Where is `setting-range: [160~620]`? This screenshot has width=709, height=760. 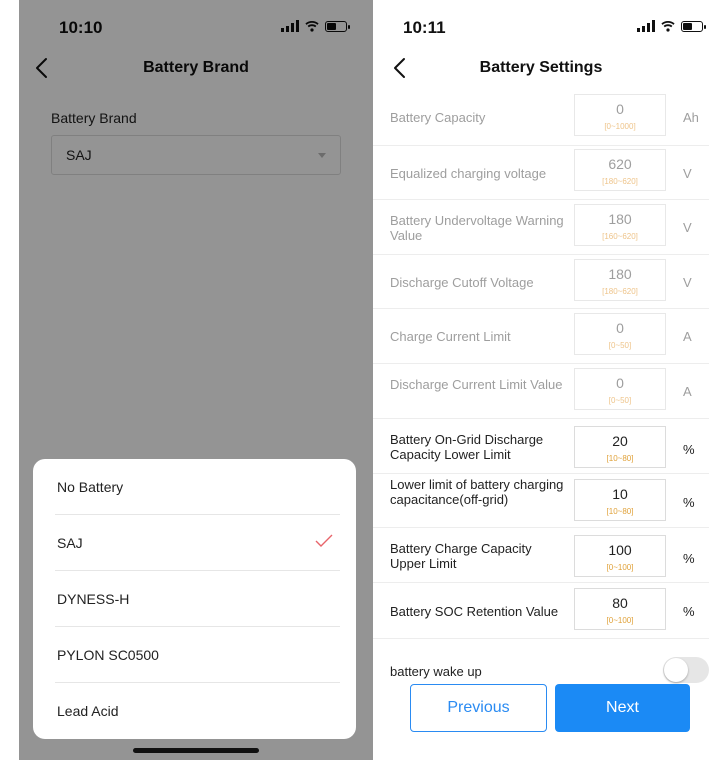 setting-range: [160~620] is located at coordinates (620, 236).